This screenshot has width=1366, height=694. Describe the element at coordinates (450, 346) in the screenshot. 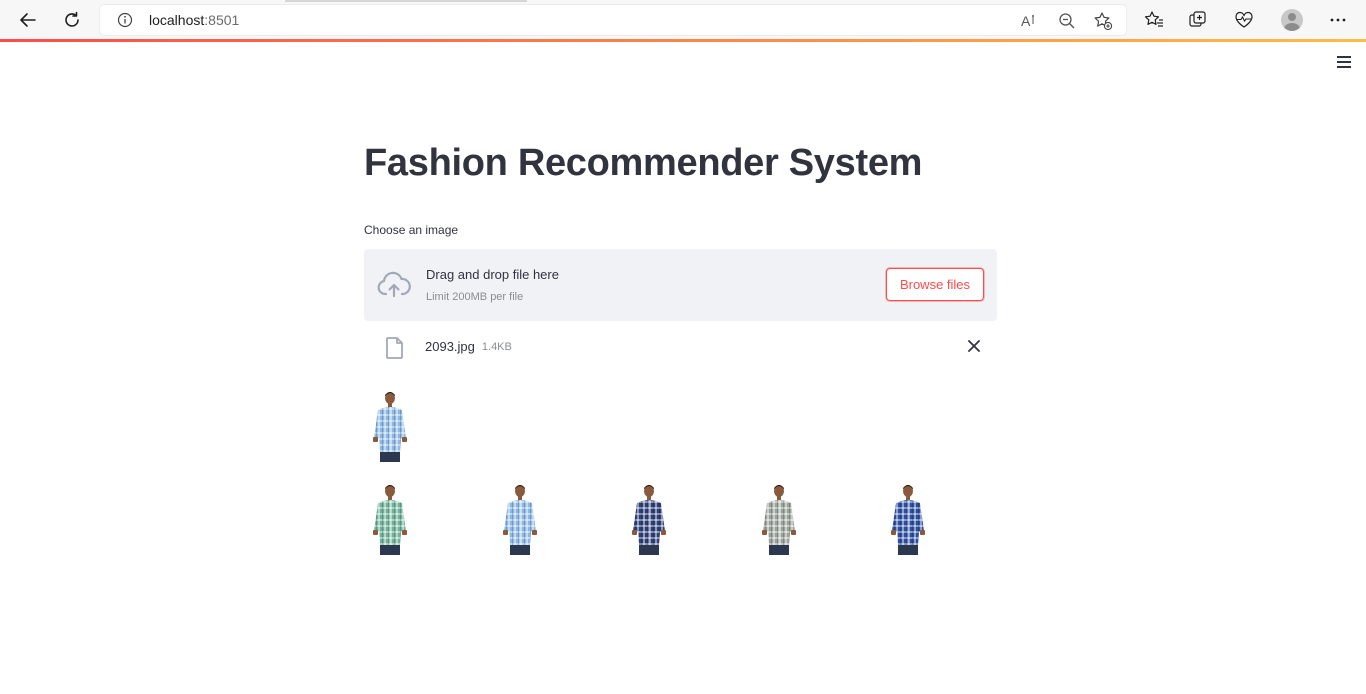

I see `uploaded-file-name: 2093.jpg` at that location.